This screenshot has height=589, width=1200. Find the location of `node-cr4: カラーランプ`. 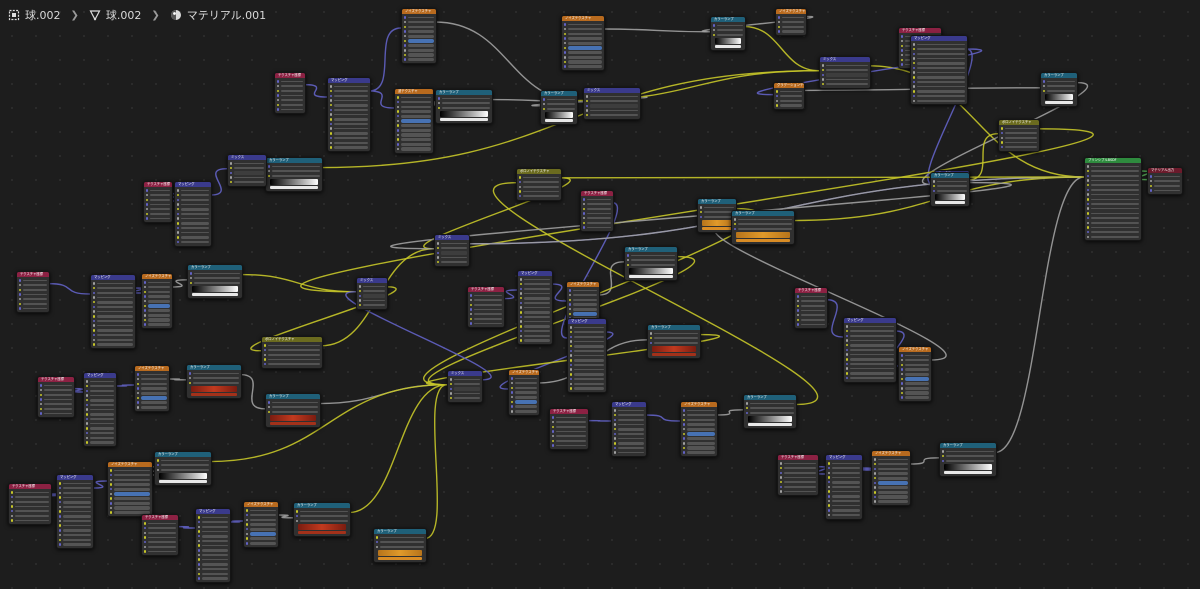

node-cr4: カラーランプ is located at coordinates (728, 34).